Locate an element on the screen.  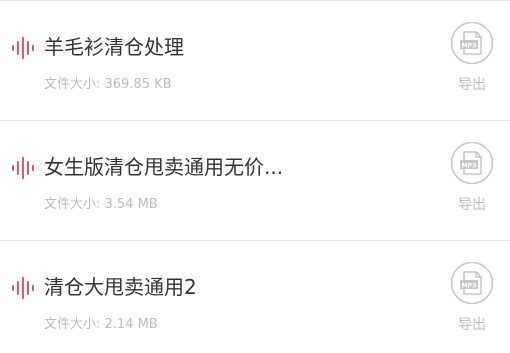
recording-title: 羊毛衫清仓处理 is located at coordinates (114, 47).